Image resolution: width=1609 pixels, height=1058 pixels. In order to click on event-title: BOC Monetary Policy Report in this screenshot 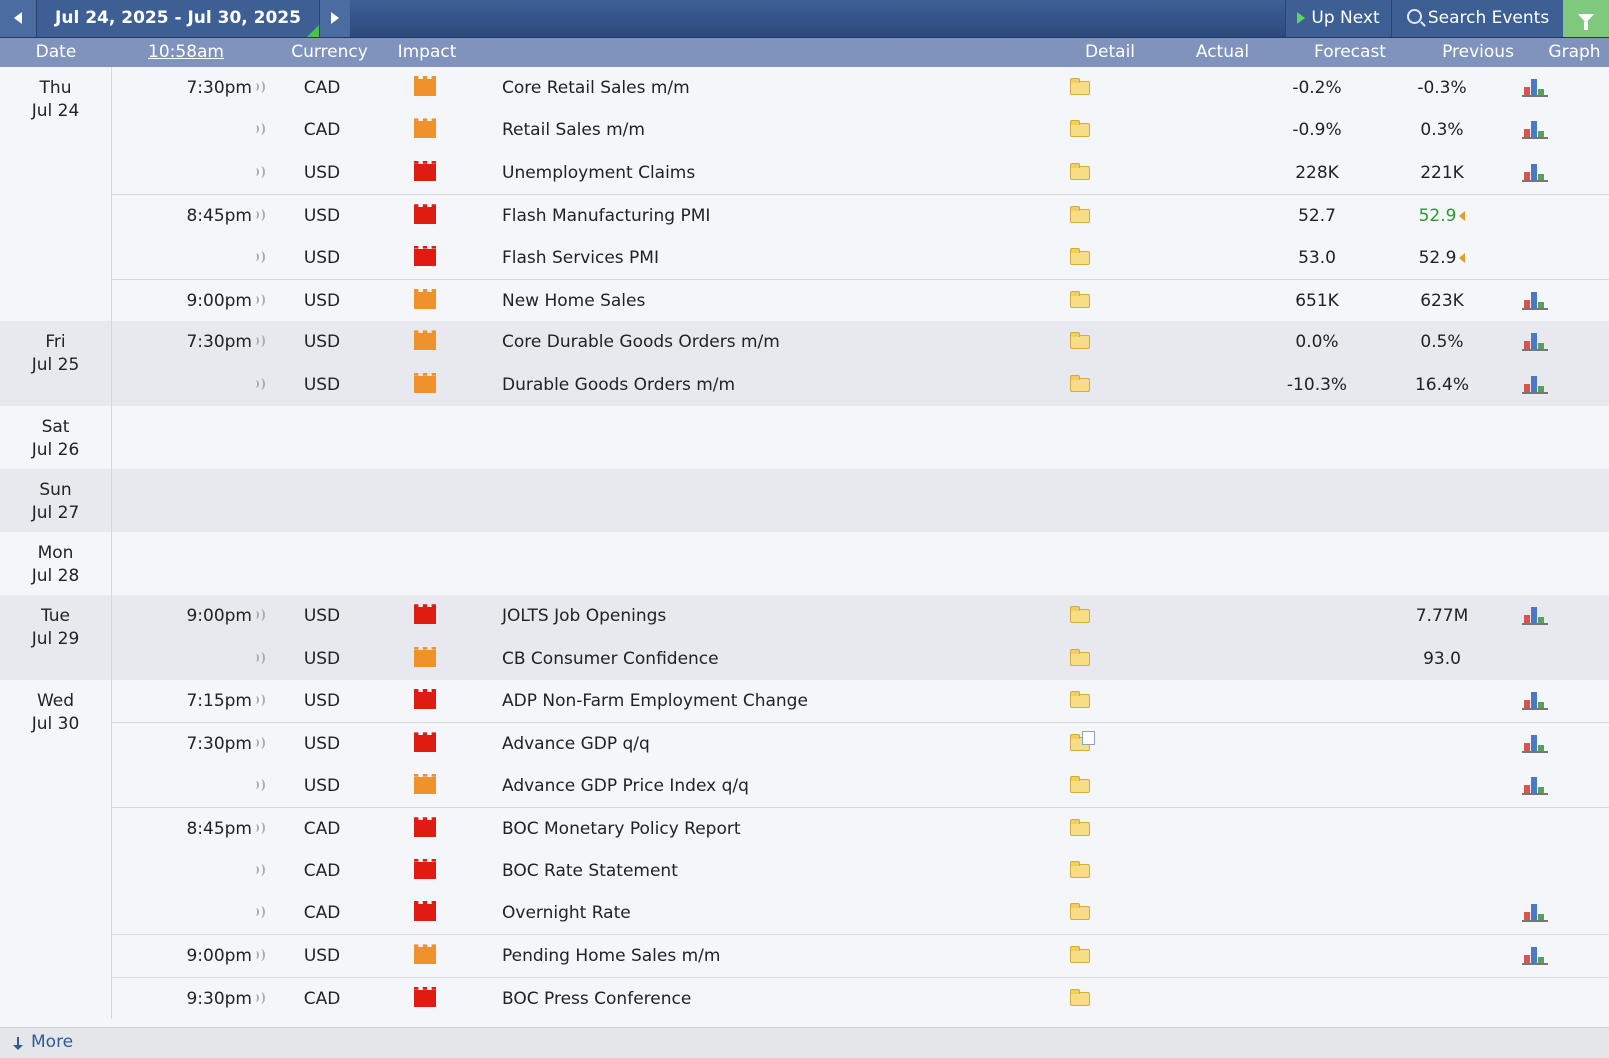, I will do `click(782, 829)`.